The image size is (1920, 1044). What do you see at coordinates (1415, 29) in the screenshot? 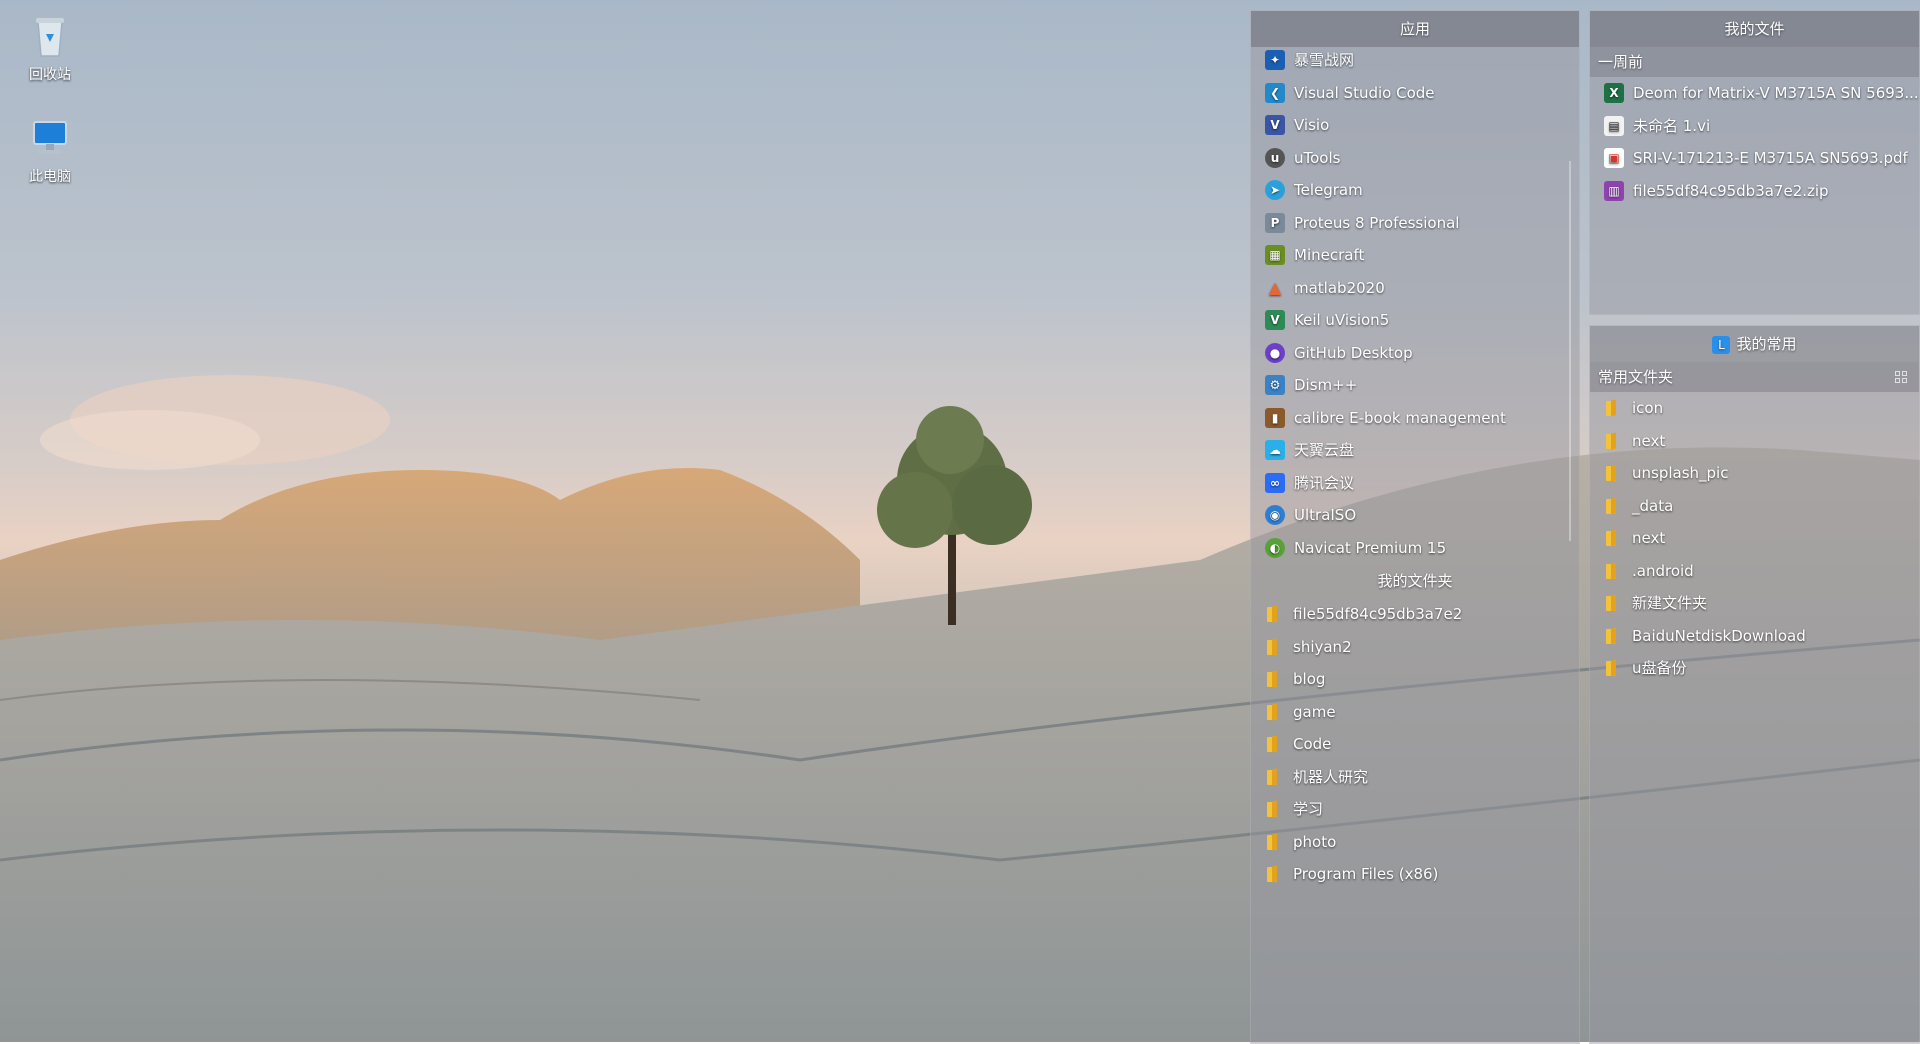
I see `apps-panel-title: 应用` at bounding box center [1415, 29].